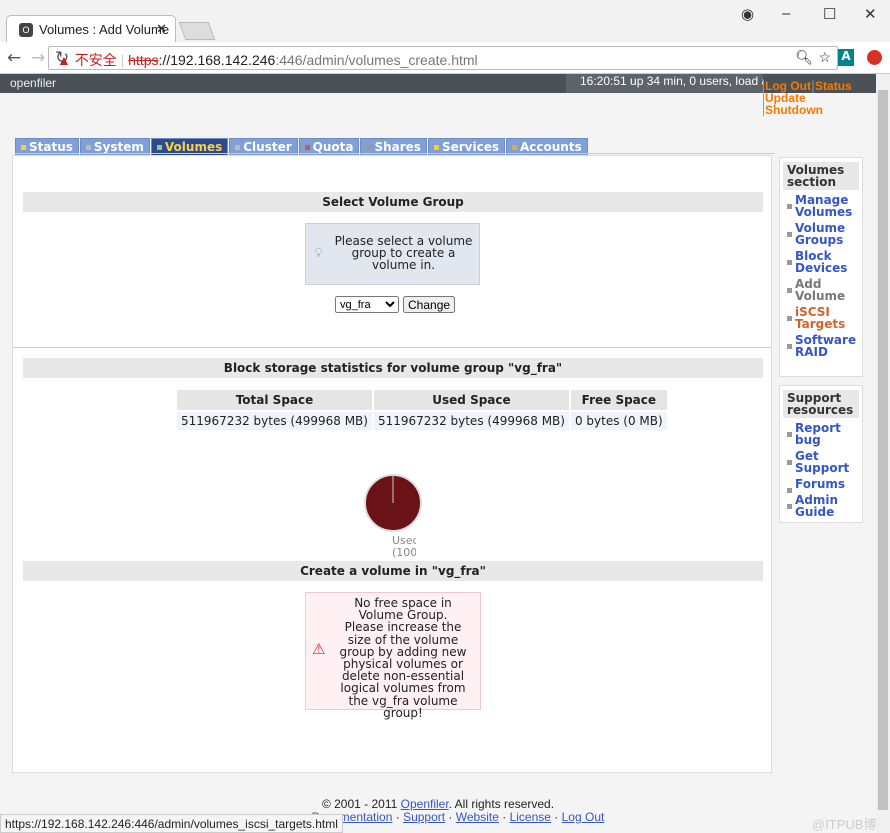  What do you see at coordinates (392, 347) in the screenshot?
I see `divider` at bounding box center [392, 347].